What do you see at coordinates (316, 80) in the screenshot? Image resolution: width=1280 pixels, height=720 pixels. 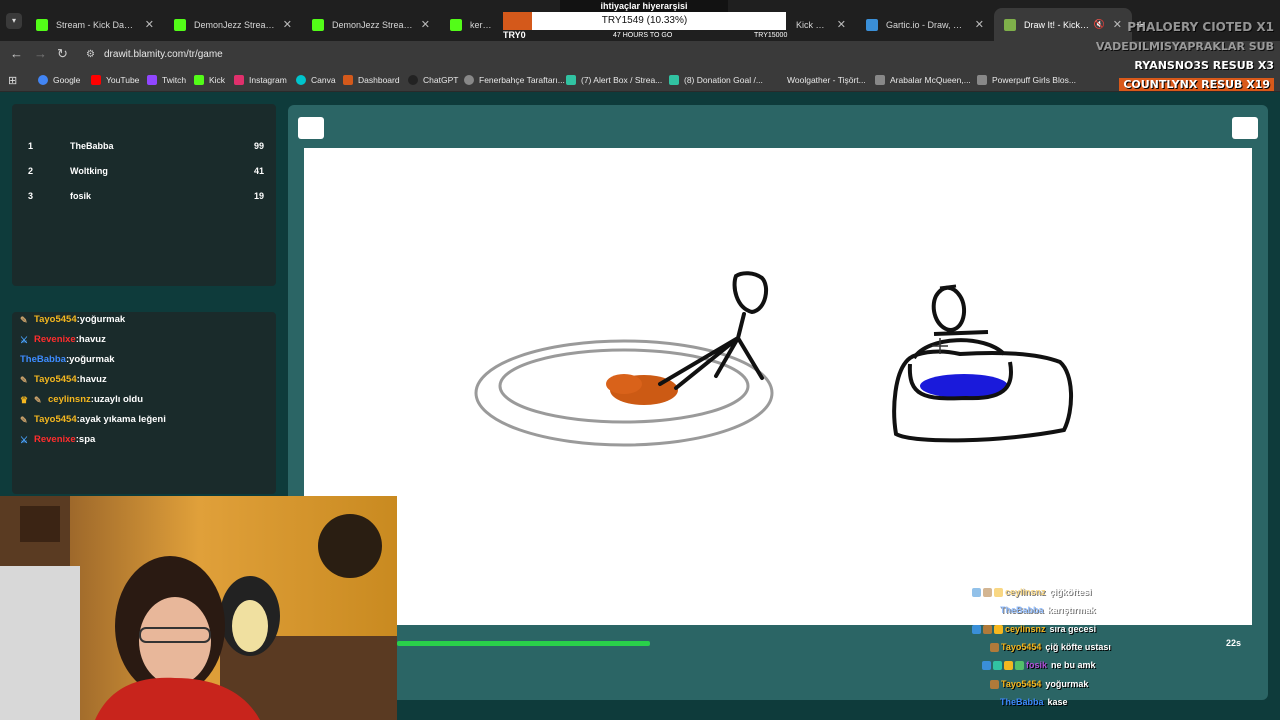 I see `bookmark-canva: Canva` at bounding box center [316, 80].